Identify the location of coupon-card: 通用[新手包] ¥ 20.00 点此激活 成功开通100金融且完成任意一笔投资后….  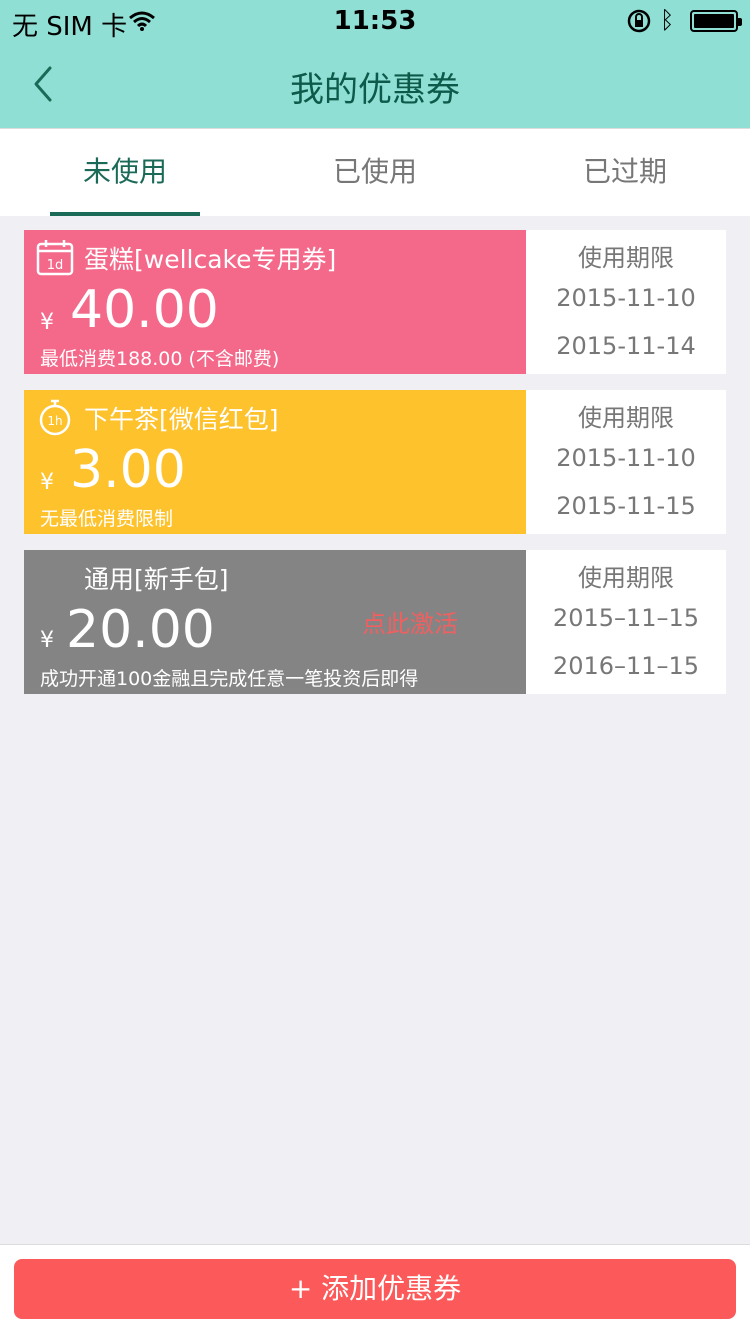
(375, 622).